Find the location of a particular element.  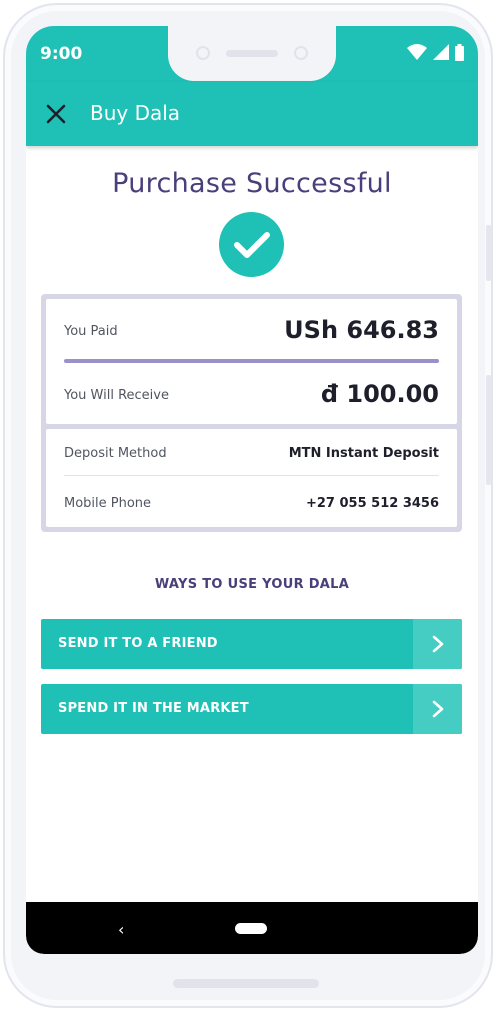

success-title: Purchase Successful is located at coordinates (252, 183).